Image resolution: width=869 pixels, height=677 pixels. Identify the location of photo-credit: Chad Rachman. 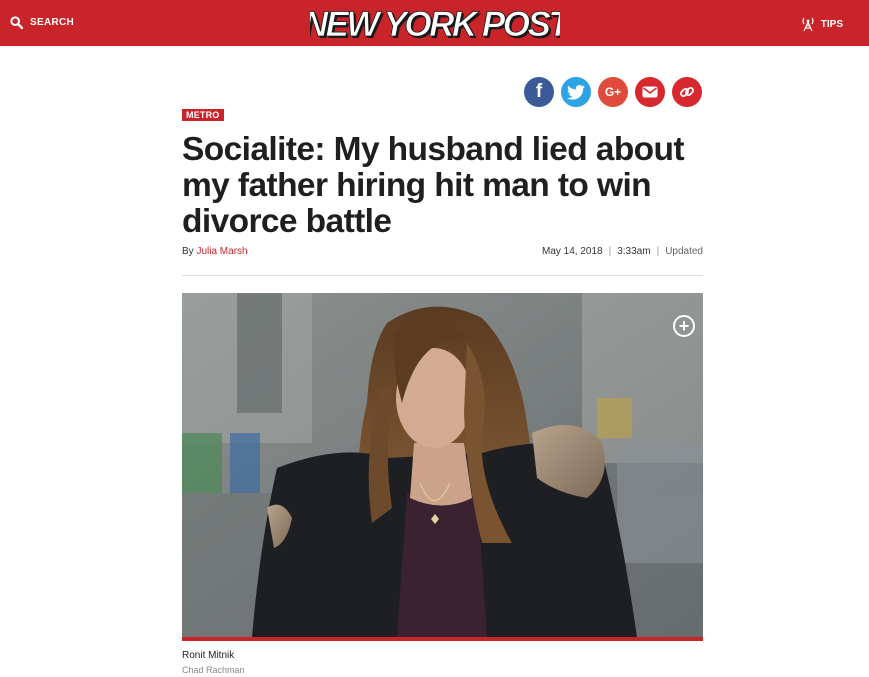
(213, 670).